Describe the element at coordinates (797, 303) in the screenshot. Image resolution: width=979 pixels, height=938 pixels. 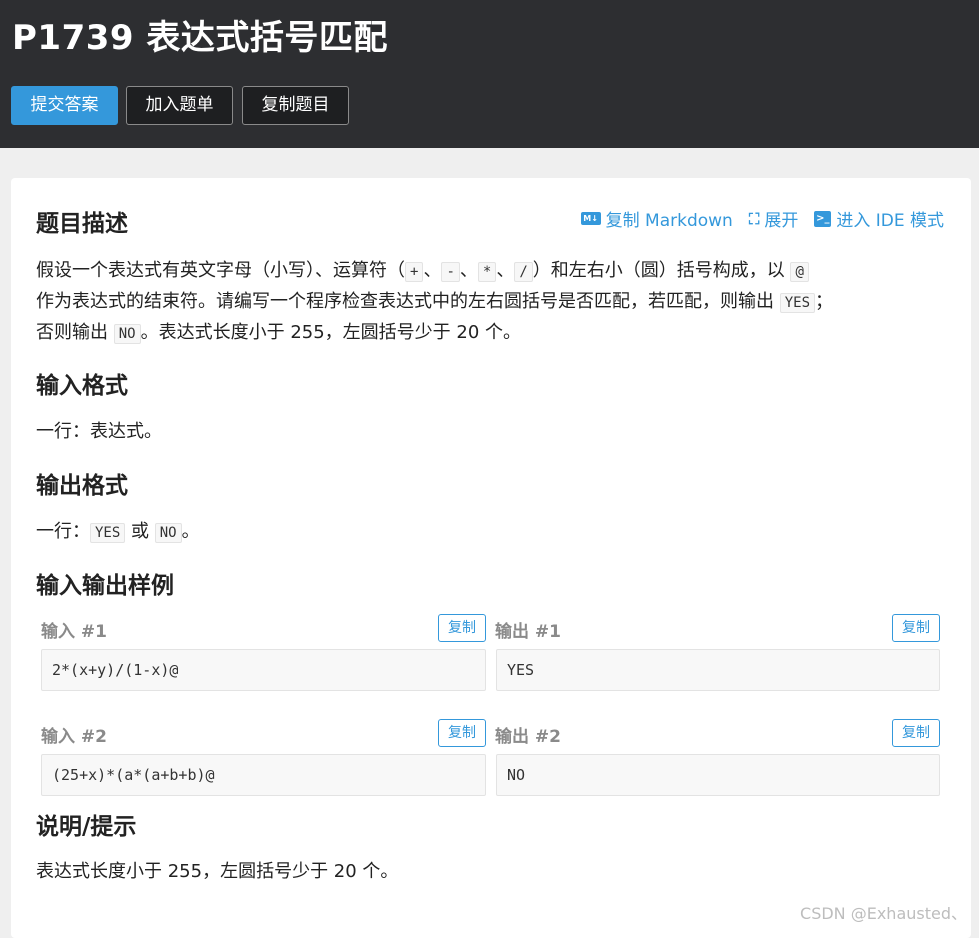
I see `yes-code: YES` at that location.